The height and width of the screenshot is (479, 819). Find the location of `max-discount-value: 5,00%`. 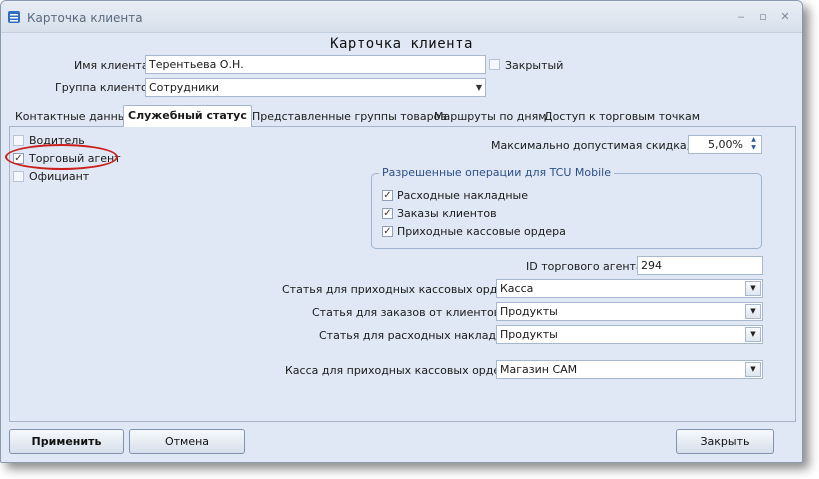

max-discount-value: 5,00% is located at coordinates (725, 144).